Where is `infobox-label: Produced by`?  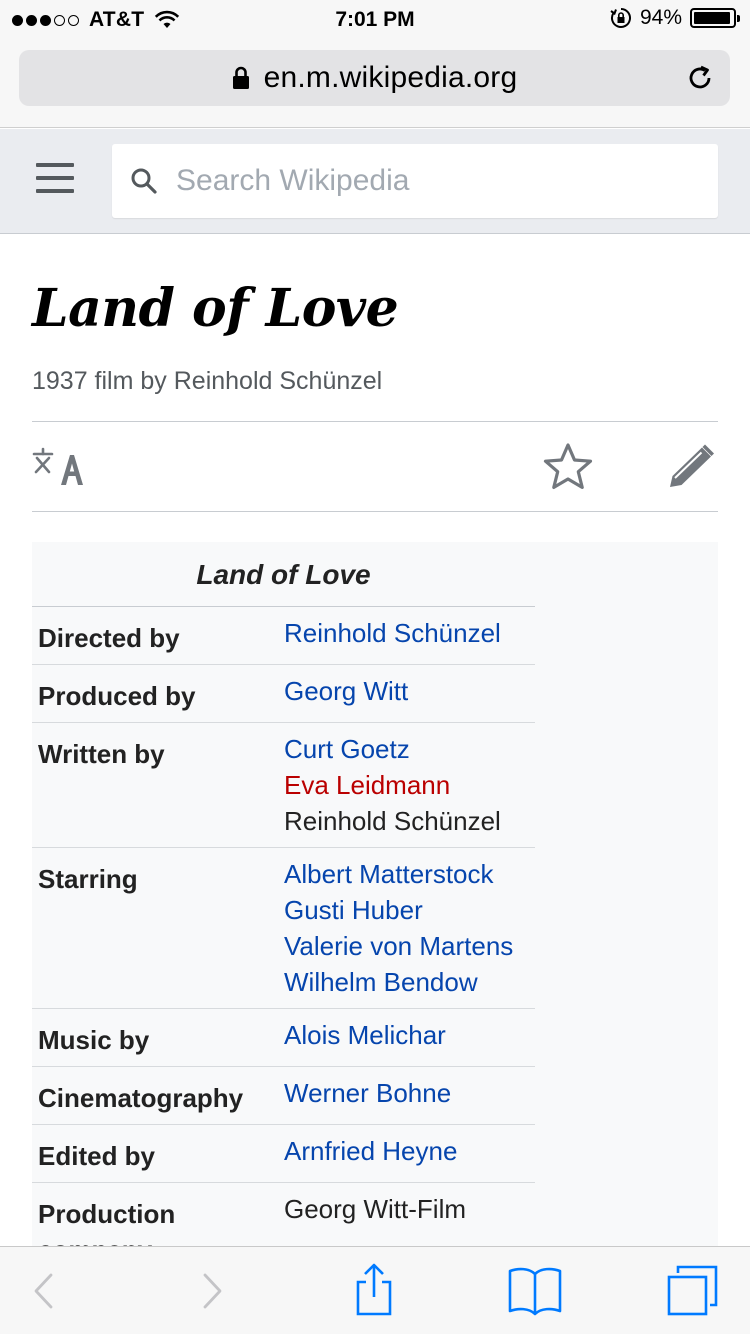 infobox-label: Produced by is located at coordinates (117, 696).